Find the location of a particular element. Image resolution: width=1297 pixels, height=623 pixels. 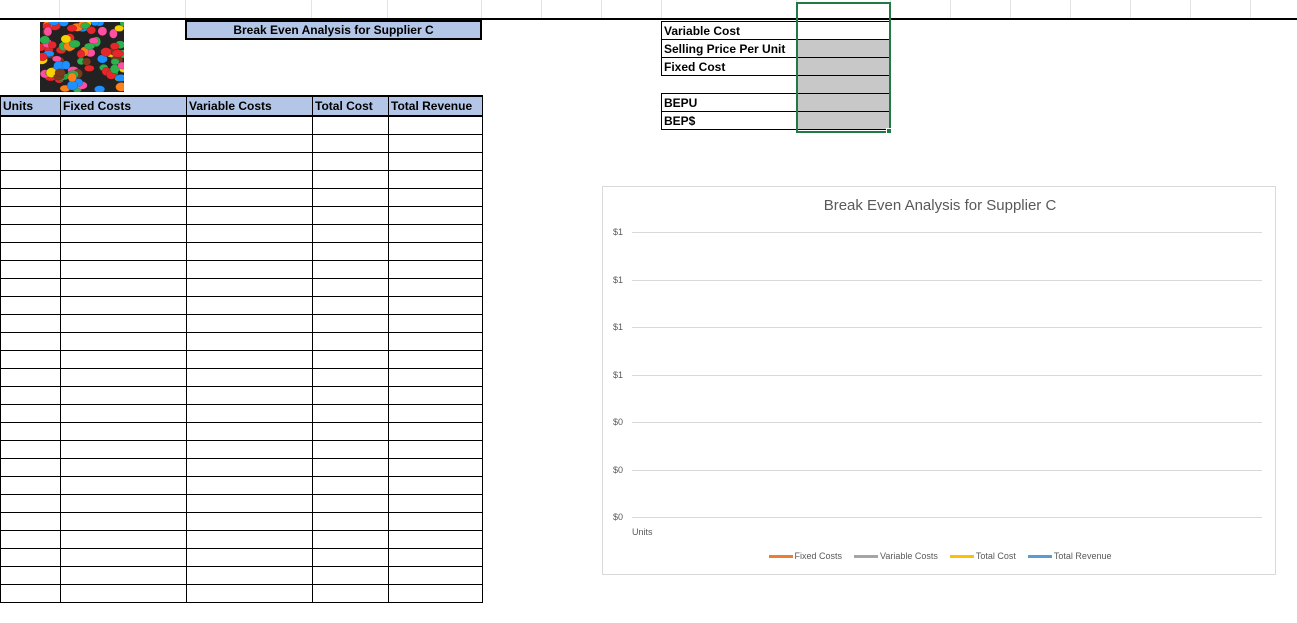

header-units: Units is located at coordinates (30, 106).